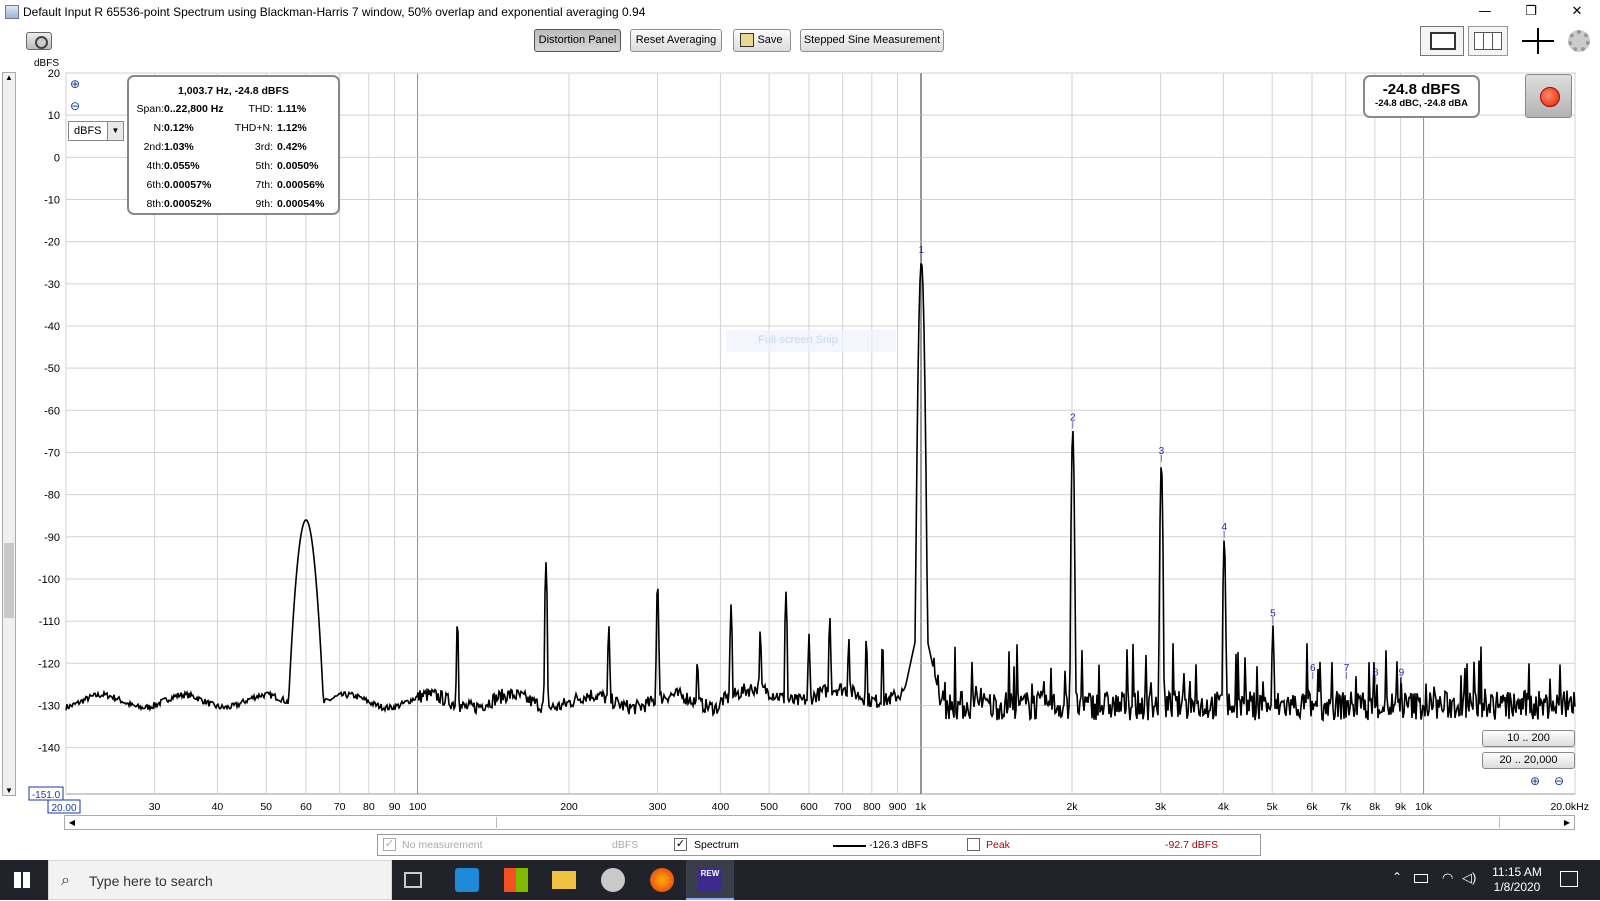 The image size is (1600, 901). I want to click on notifications-icon, so click(1569, 879).